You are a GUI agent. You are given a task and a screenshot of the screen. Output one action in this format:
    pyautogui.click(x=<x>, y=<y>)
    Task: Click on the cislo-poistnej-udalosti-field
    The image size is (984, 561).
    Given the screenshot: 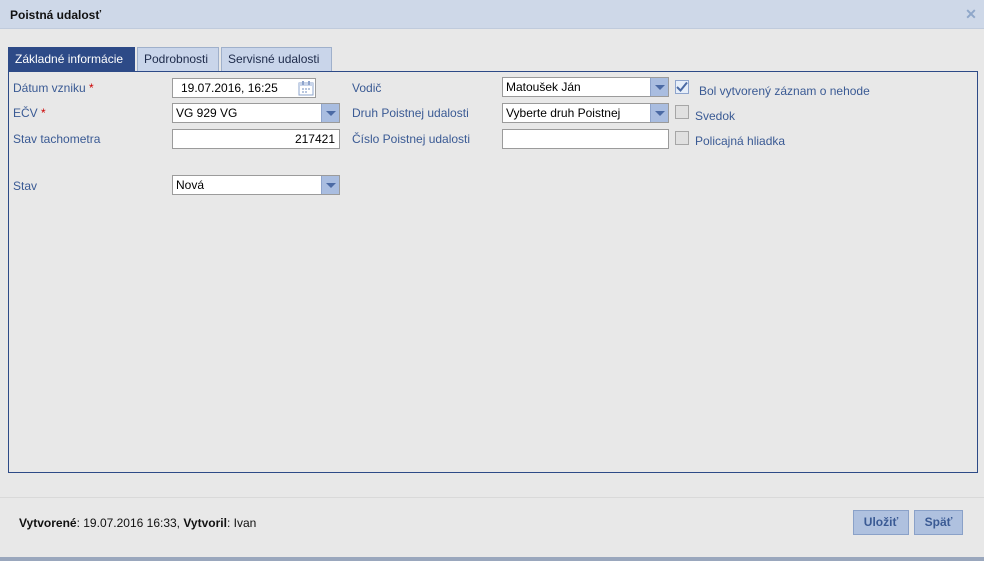 What is the action you would take?
    pyautogui.click(x=585, y=139)
    